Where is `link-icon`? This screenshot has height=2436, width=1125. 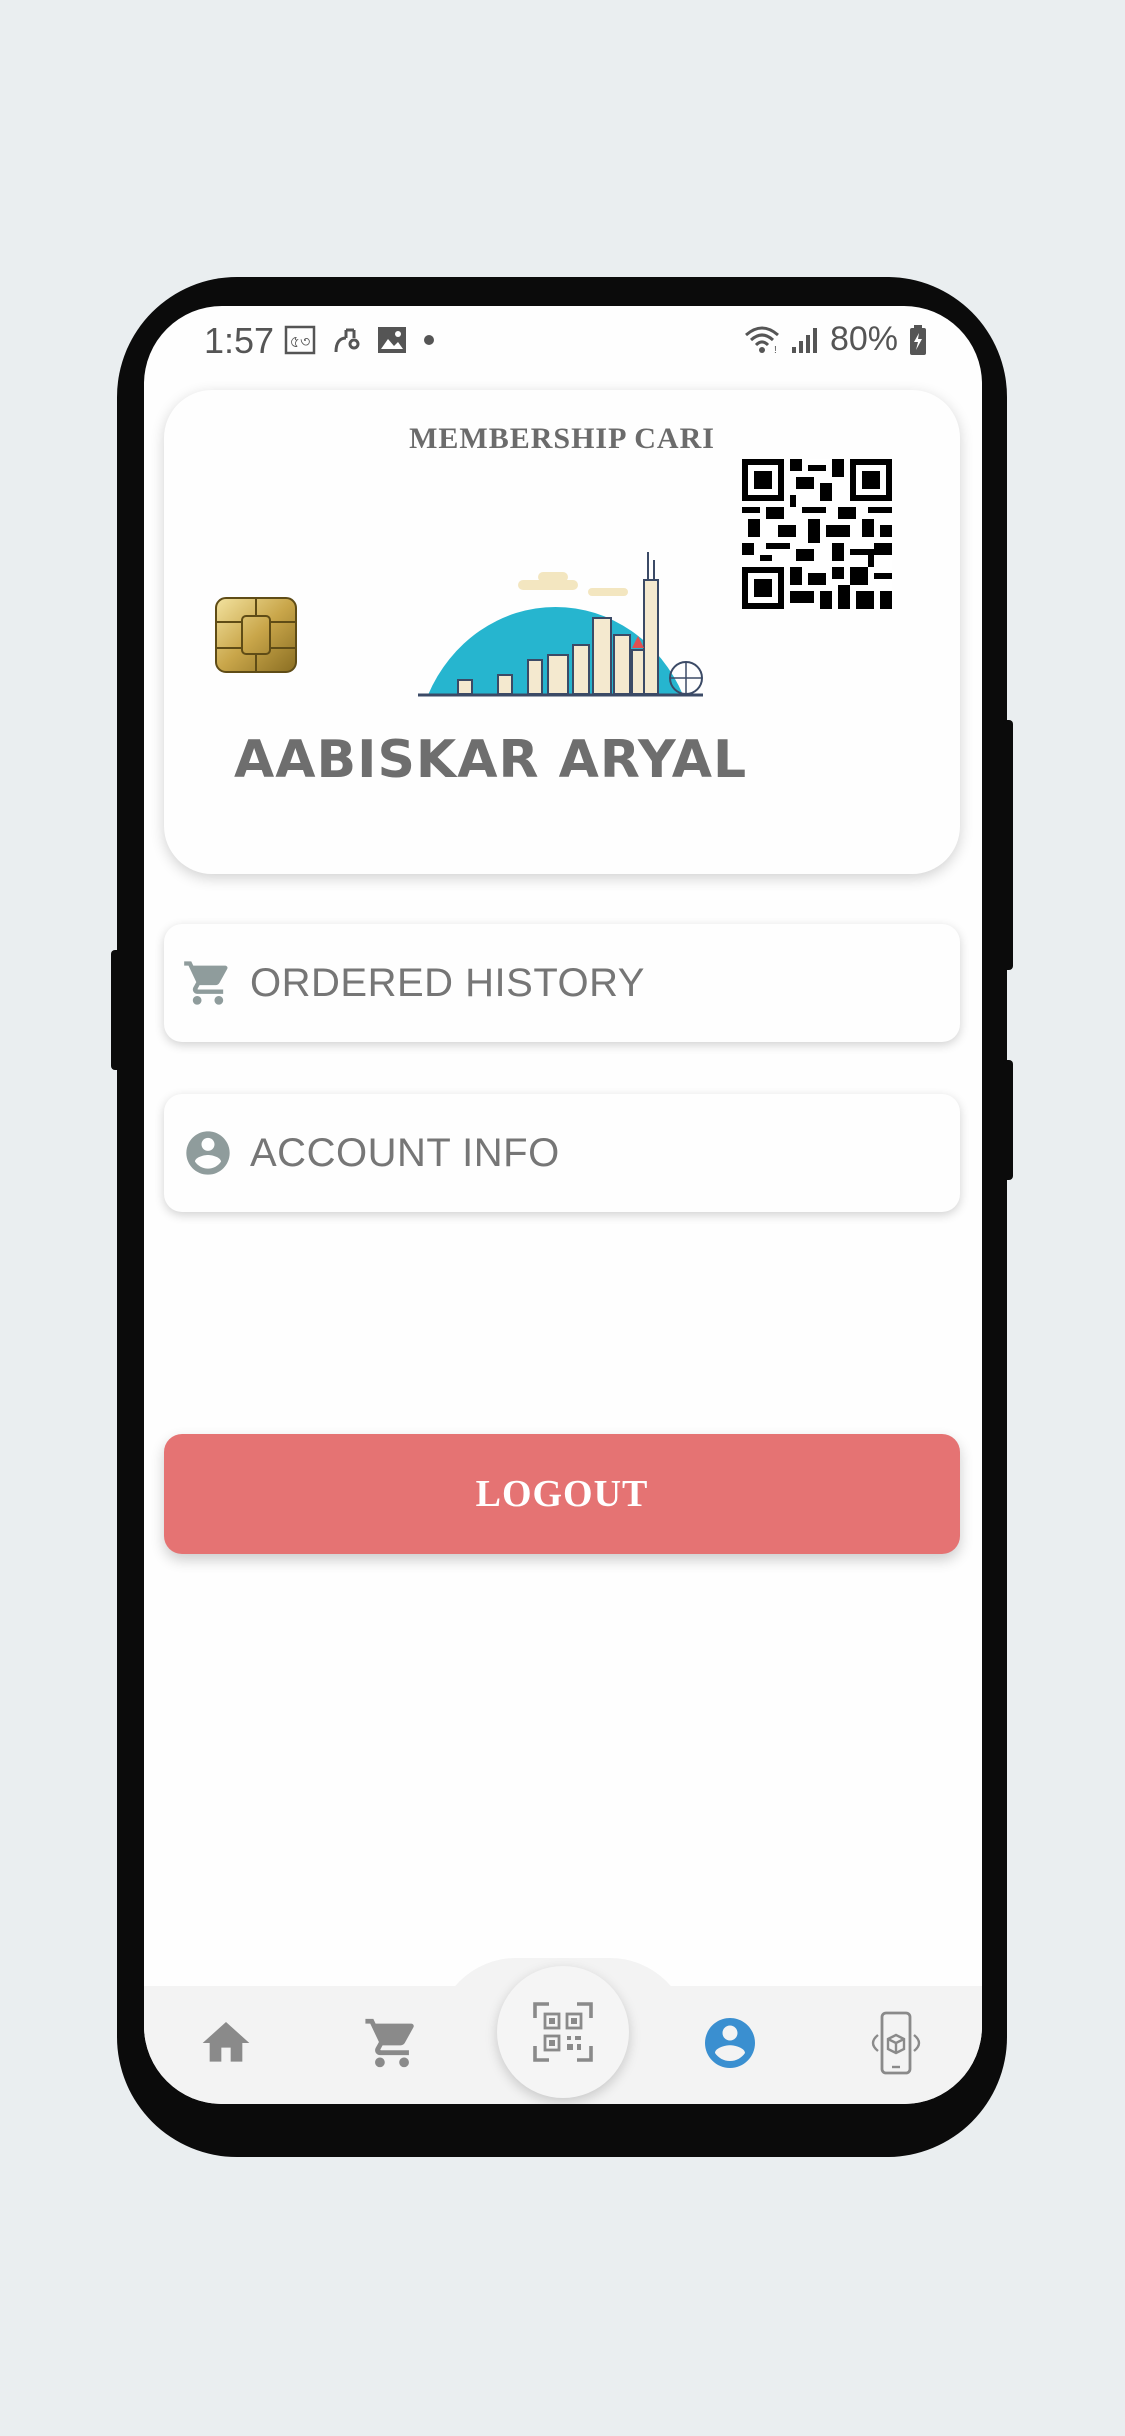 link-icon is located at coordinates (347, 340).